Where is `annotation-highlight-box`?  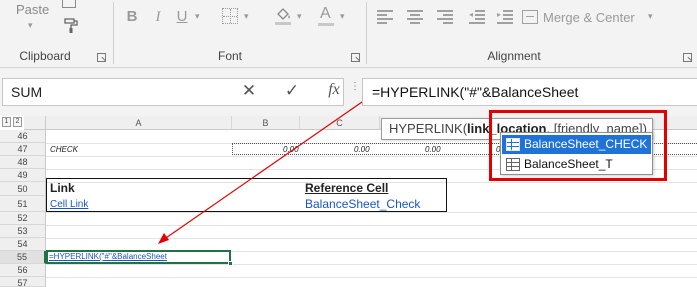 annotation-highlight-box is located at coordinates (578, 145).